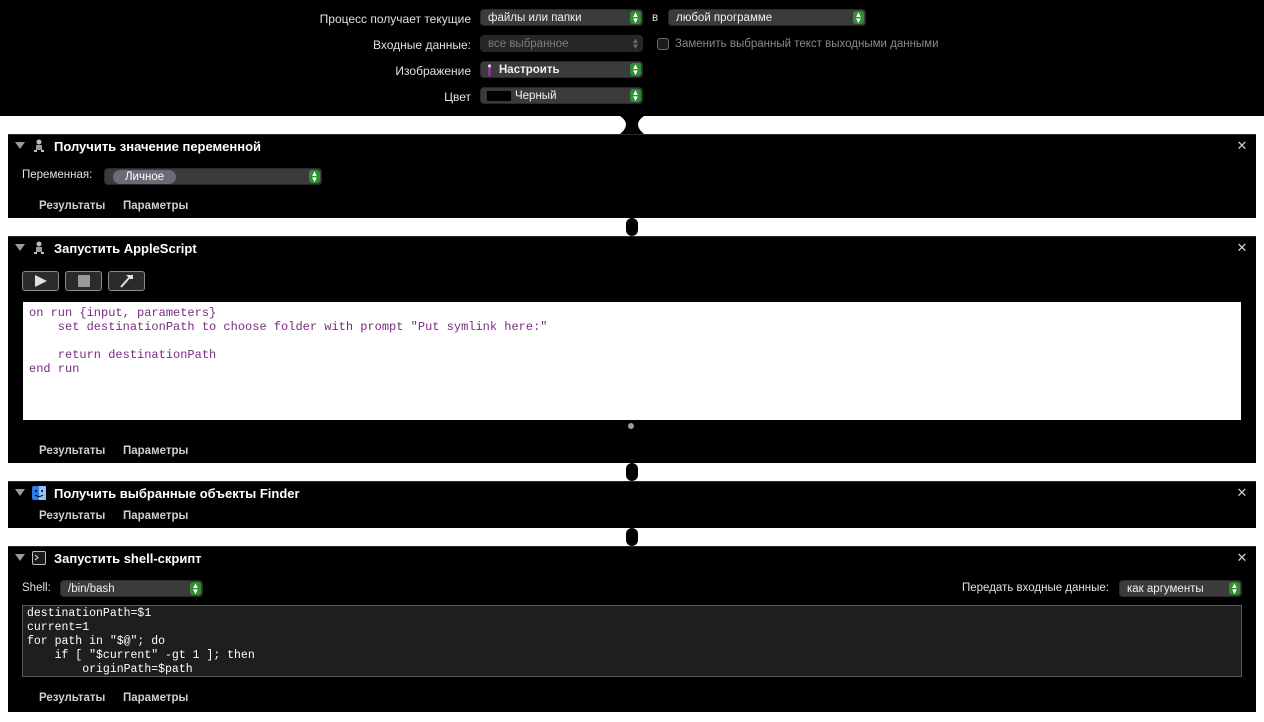 This screenshot has width=1264, height=722. What do you see at coordinates (528, 44) in the screenshot?
I see `input-value: все выбранное` at bounding box center [528, 44].